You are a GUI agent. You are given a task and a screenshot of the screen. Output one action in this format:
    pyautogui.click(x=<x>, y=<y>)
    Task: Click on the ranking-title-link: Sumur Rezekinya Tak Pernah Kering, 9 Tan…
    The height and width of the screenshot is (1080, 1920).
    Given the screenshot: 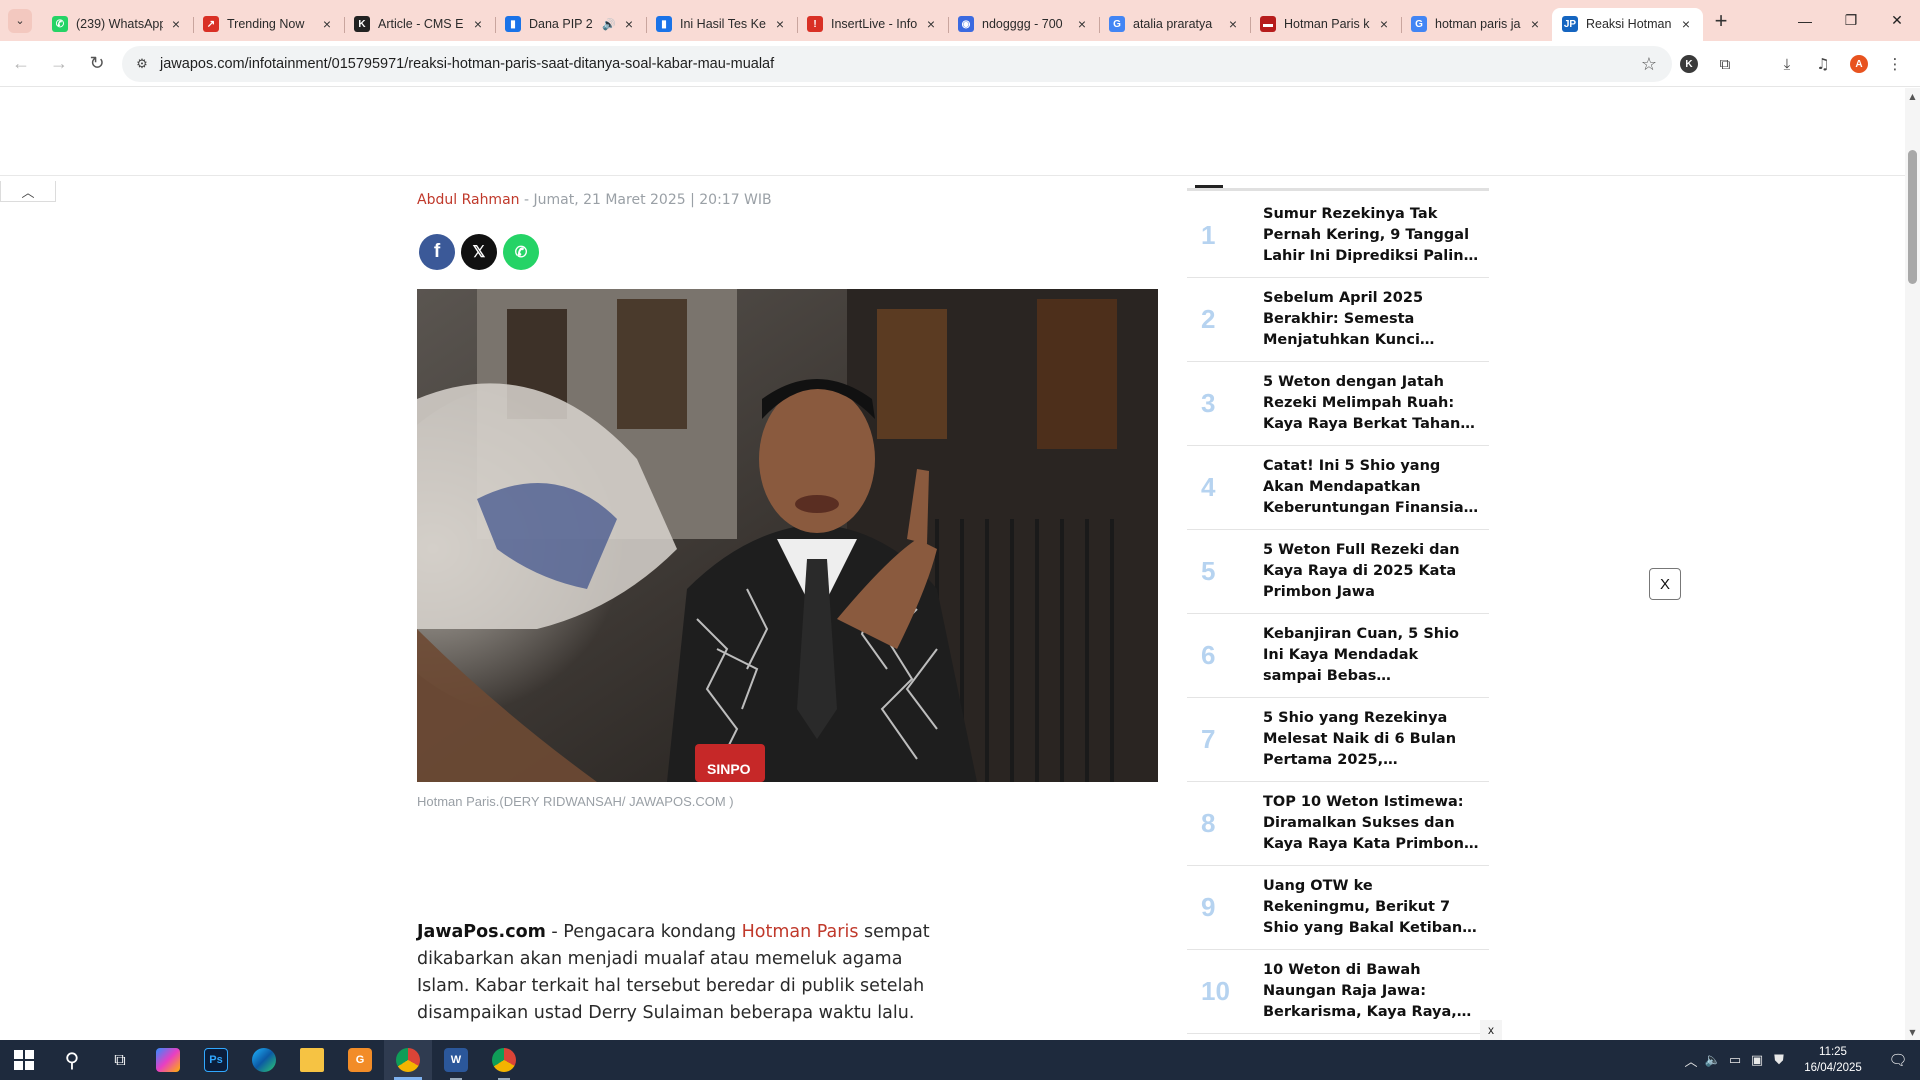 What is the action you would take?
    pyautogui.click(x=1371, y=235)
    